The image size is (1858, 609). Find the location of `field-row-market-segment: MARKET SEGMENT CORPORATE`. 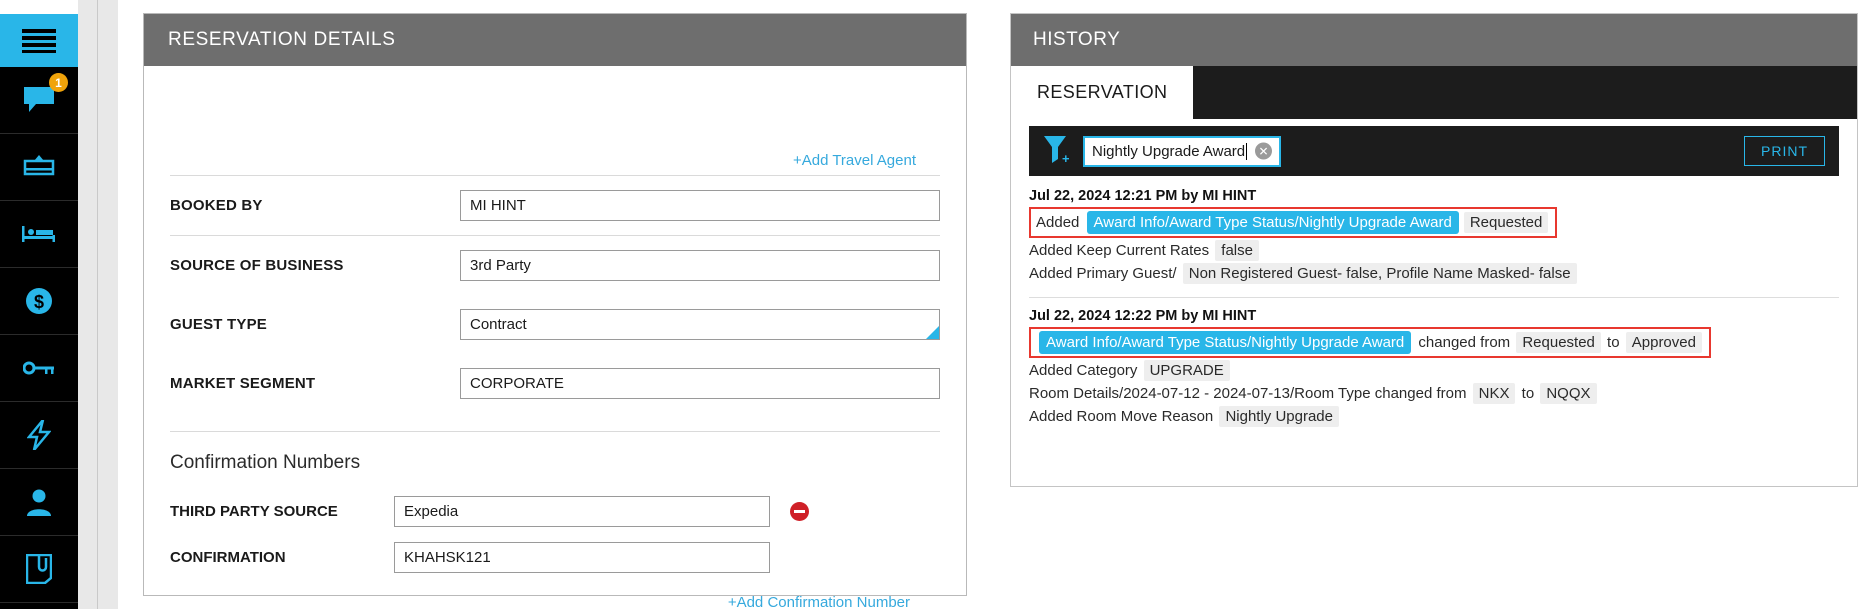

field-row-market-segment: MARKET SEGMENT CORPORATE is located at coordinates (555, 383).